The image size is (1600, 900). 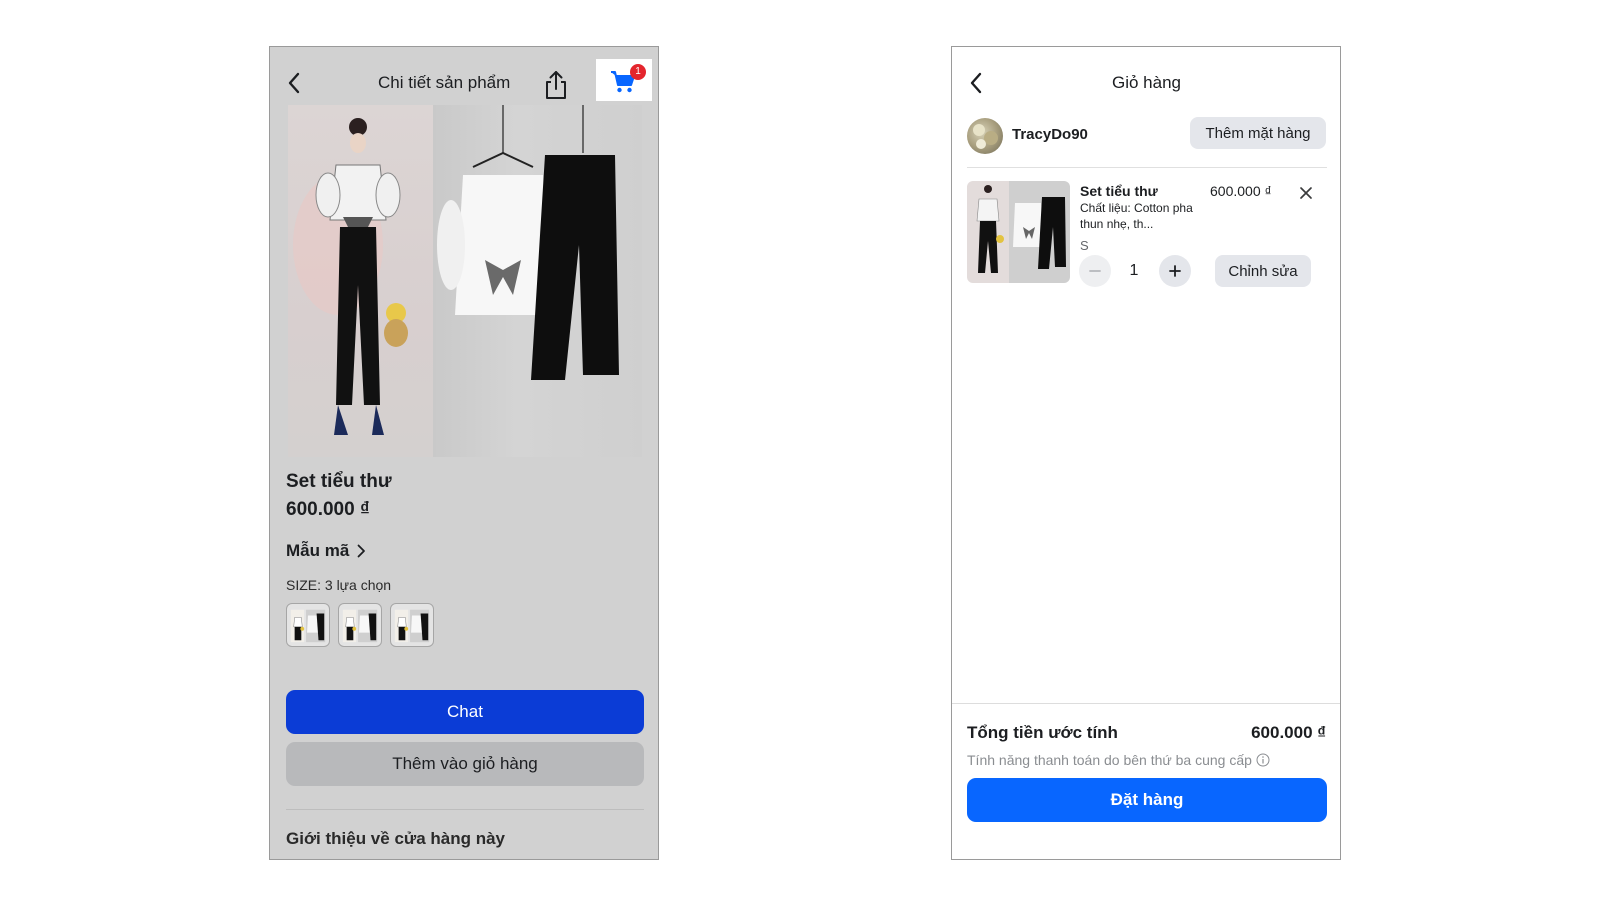 I want to click on page-title: Chi tiết sản phẩm, so click(x=444, y=82).